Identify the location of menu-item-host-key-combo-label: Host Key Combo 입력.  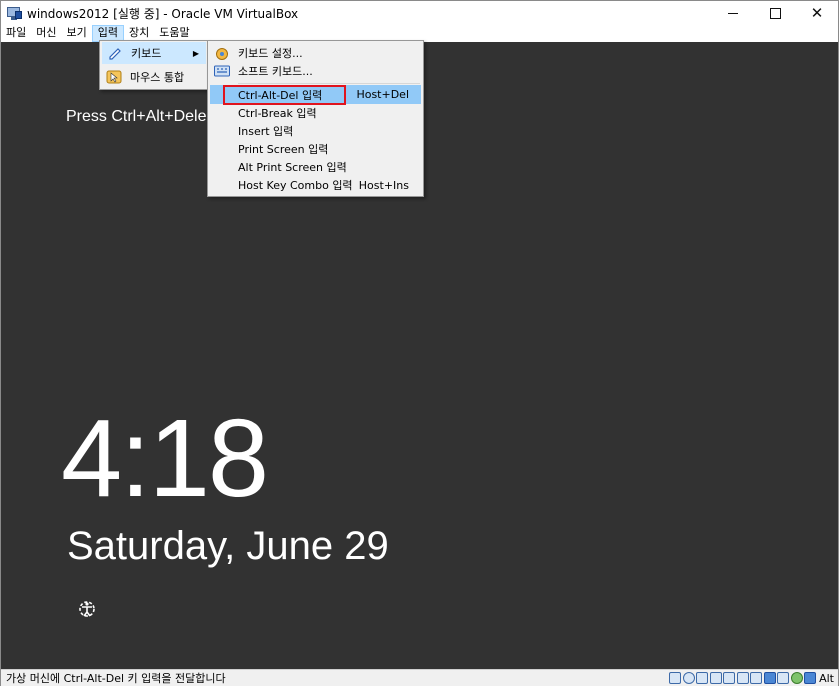
(295, 185).